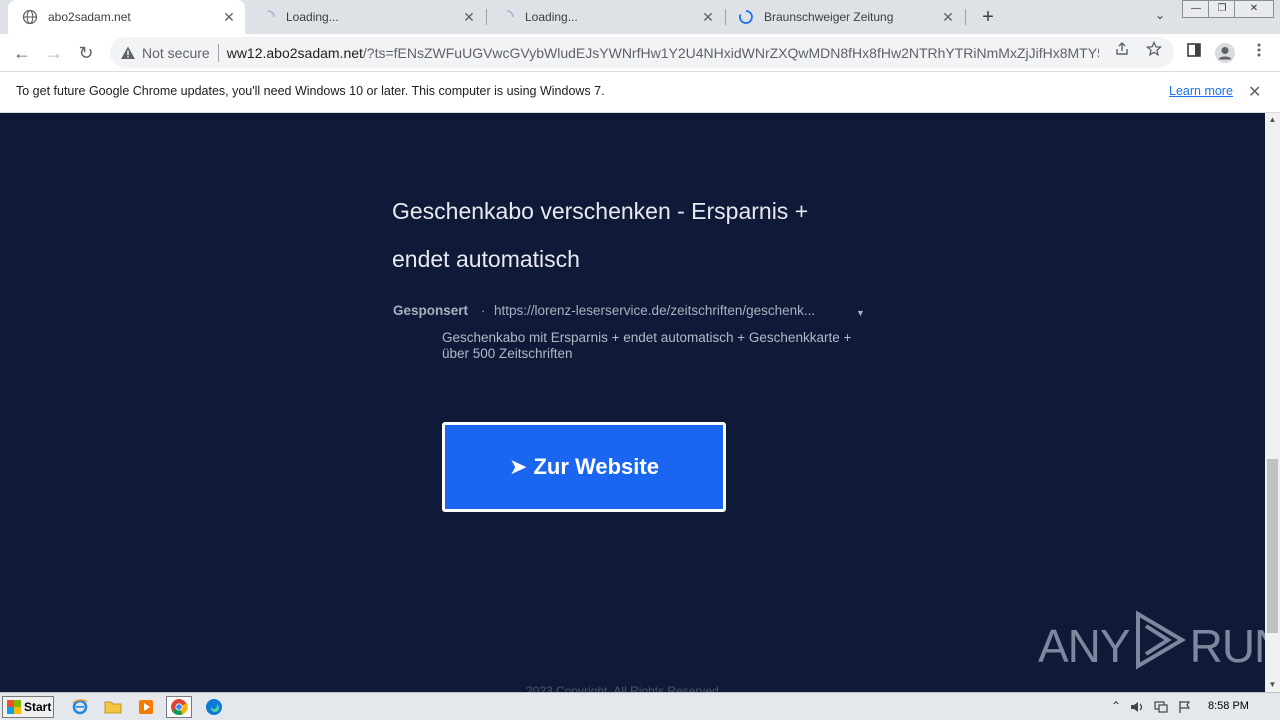  Describe the element at coordinates (1272, 402) in the screenshot. I see `page-scrollbar: ▲ ▼` at that location.